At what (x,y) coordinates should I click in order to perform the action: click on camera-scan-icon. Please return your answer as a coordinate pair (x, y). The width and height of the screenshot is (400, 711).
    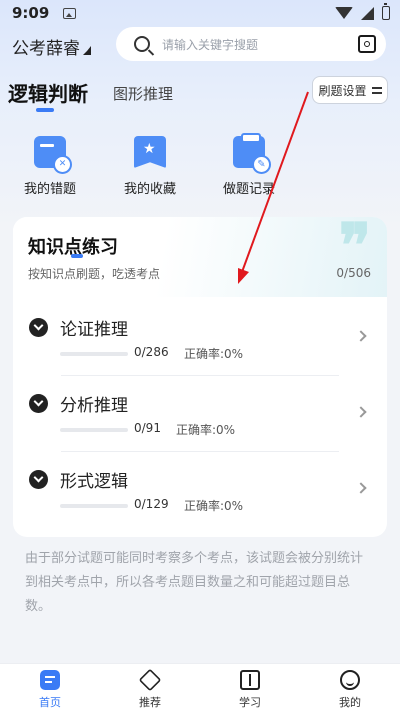
    Looking at the image, I should click on (367, 44).